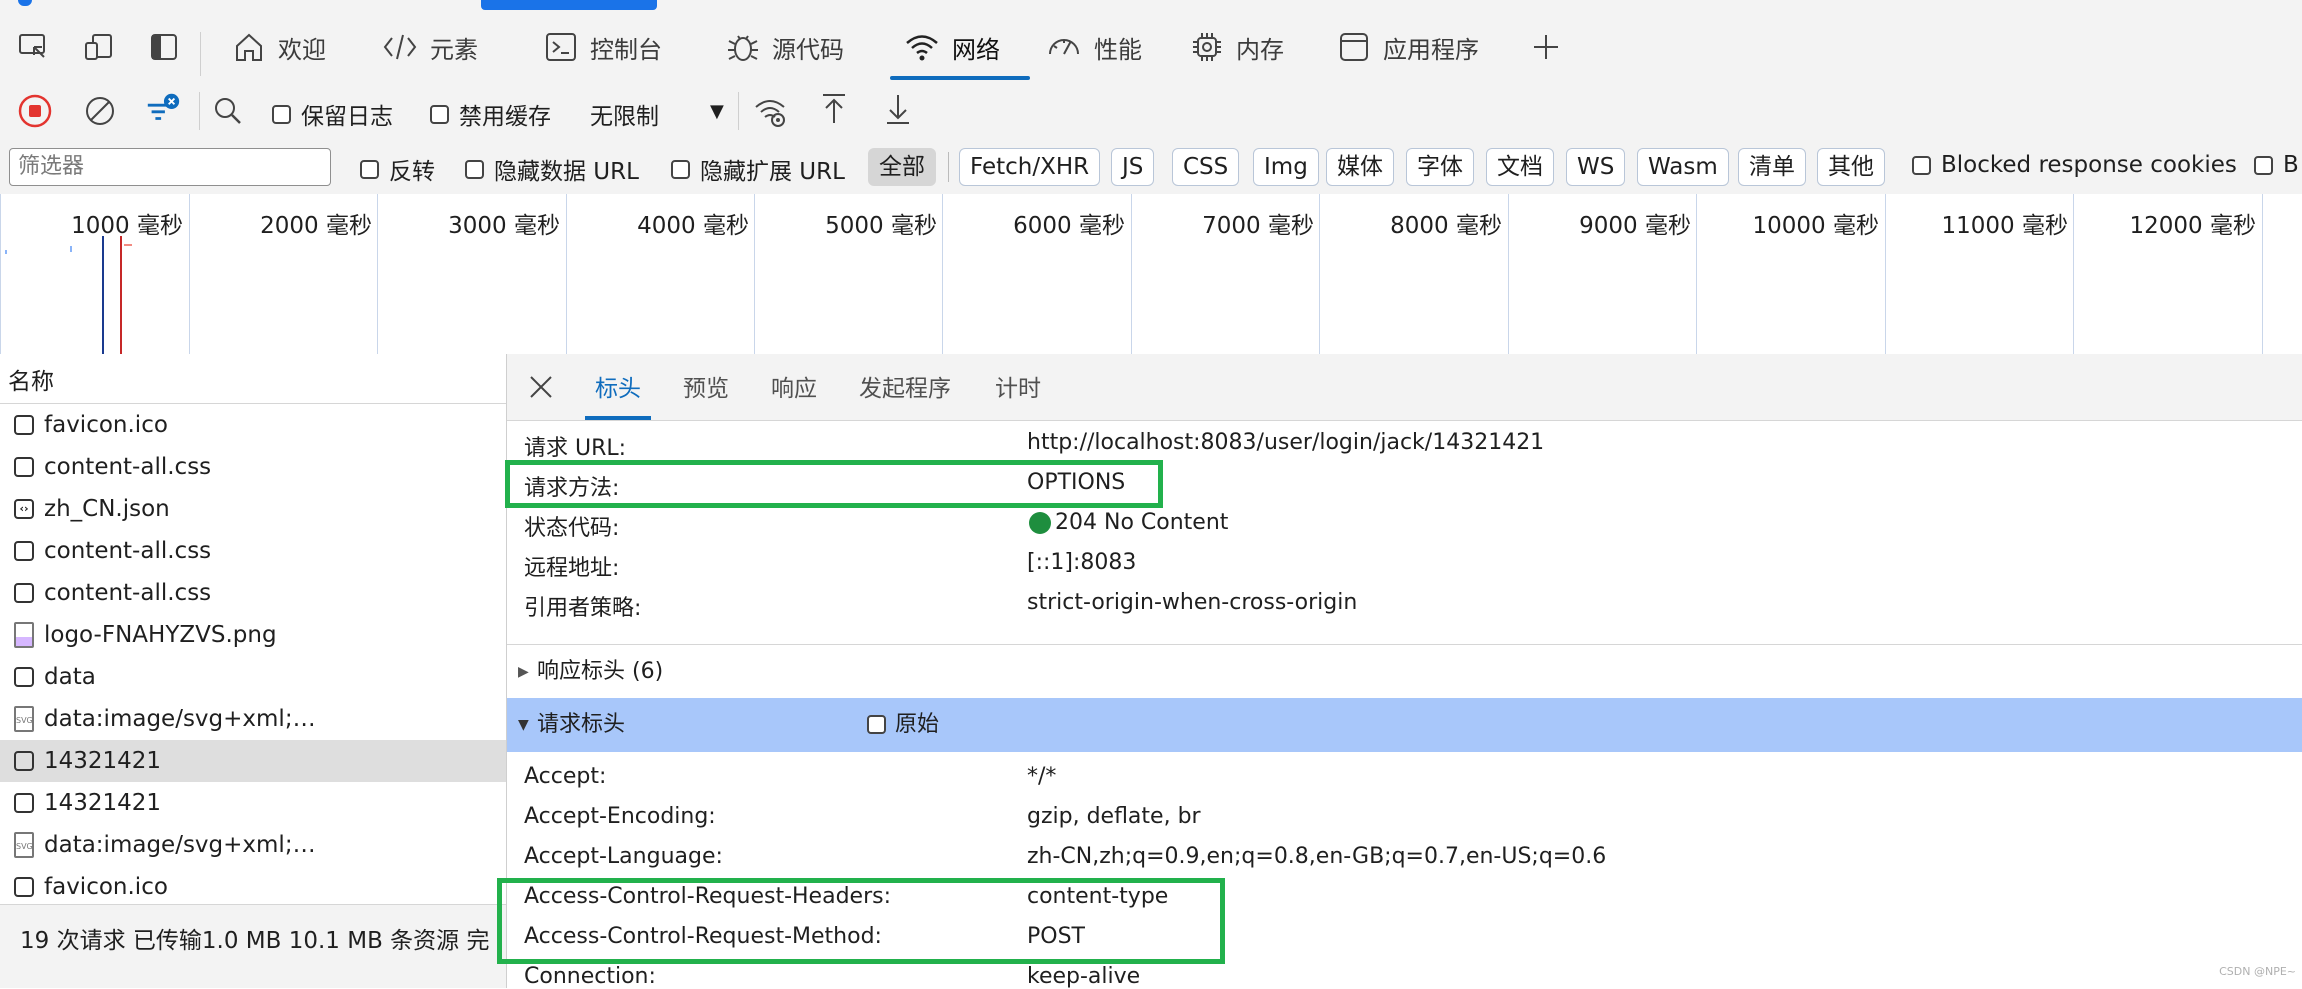  I want to click on type-filter-media: 媒体, so click(1360, 167).